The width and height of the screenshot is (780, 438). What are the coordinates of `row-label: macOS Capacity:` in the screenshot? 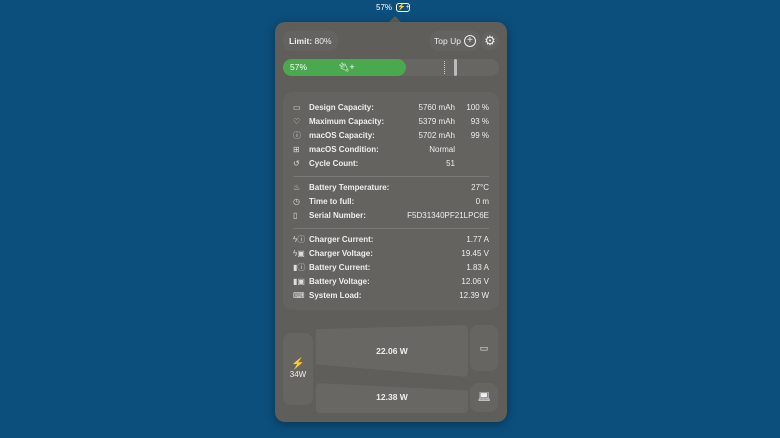 It's located at (342, 135).